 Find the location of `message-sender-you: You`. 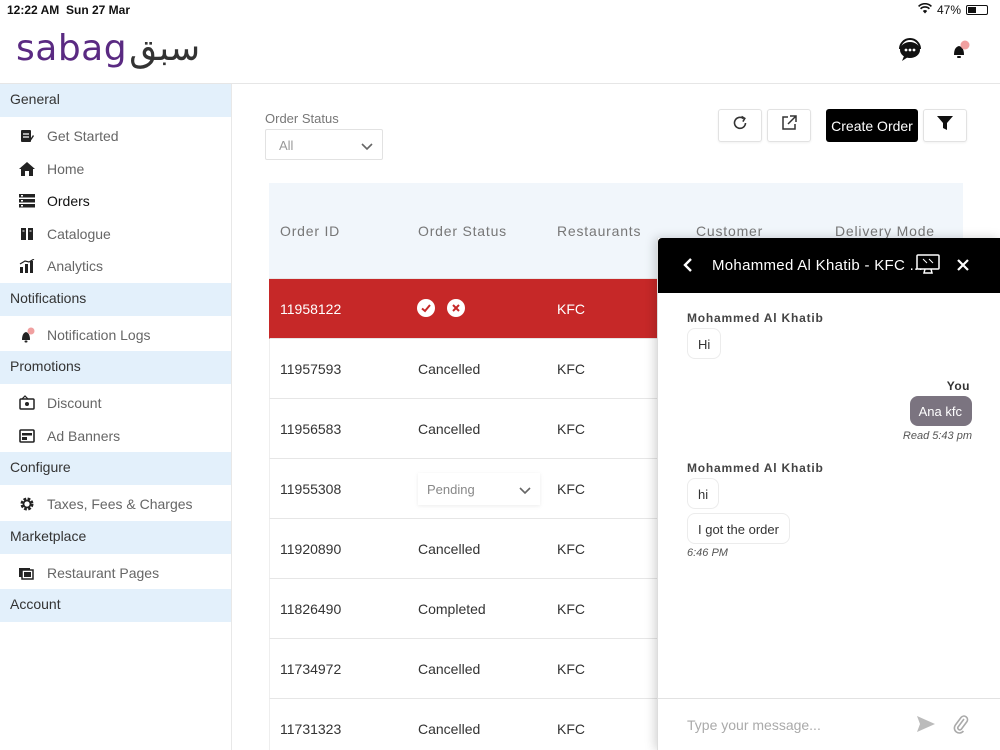

message-sender-you: You is located at coordinates (958, 386).